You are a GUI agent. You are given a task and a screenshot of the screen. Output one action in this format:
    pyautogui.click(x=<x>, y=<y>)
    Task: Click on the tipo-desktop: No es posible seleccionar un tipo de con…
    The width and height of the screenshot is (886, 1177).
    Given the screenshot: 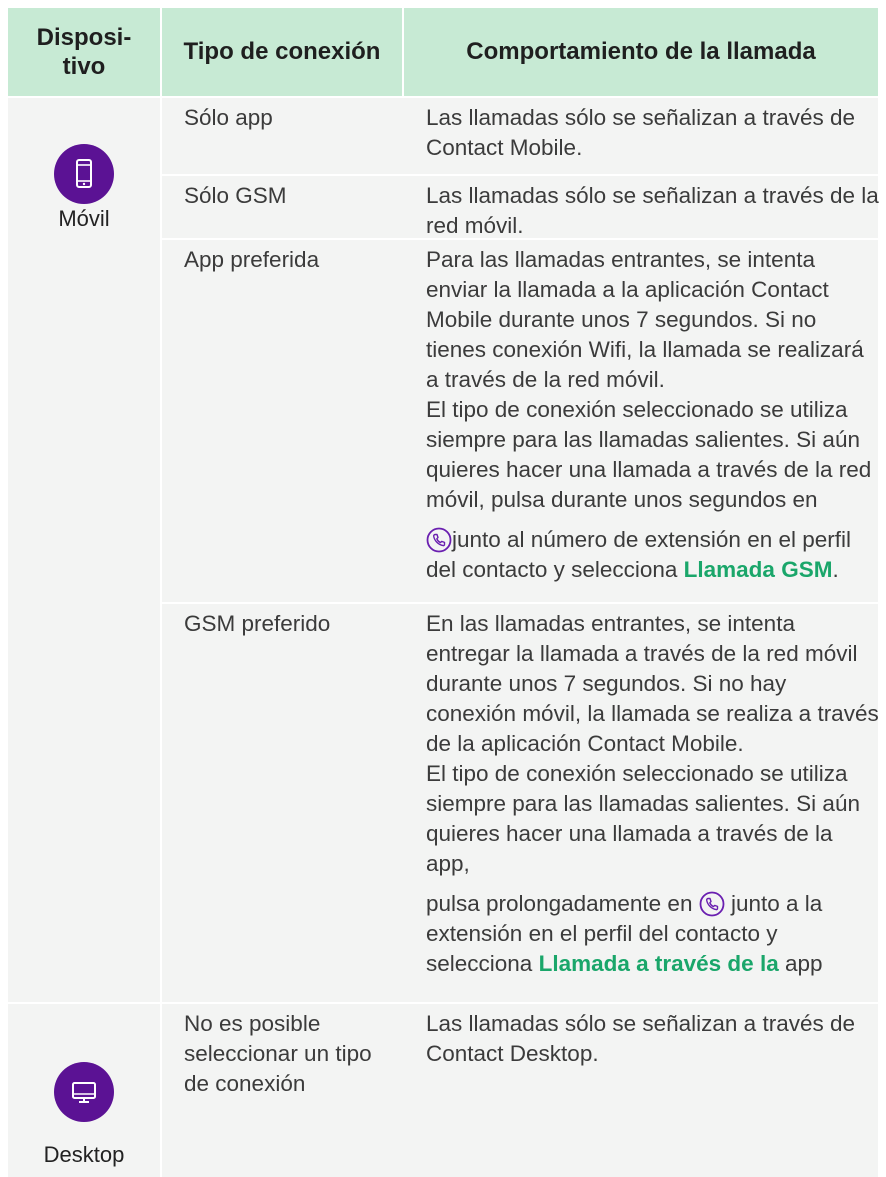 What is the action you would take?
    pyautogui.click(x=278, y=1053)
    